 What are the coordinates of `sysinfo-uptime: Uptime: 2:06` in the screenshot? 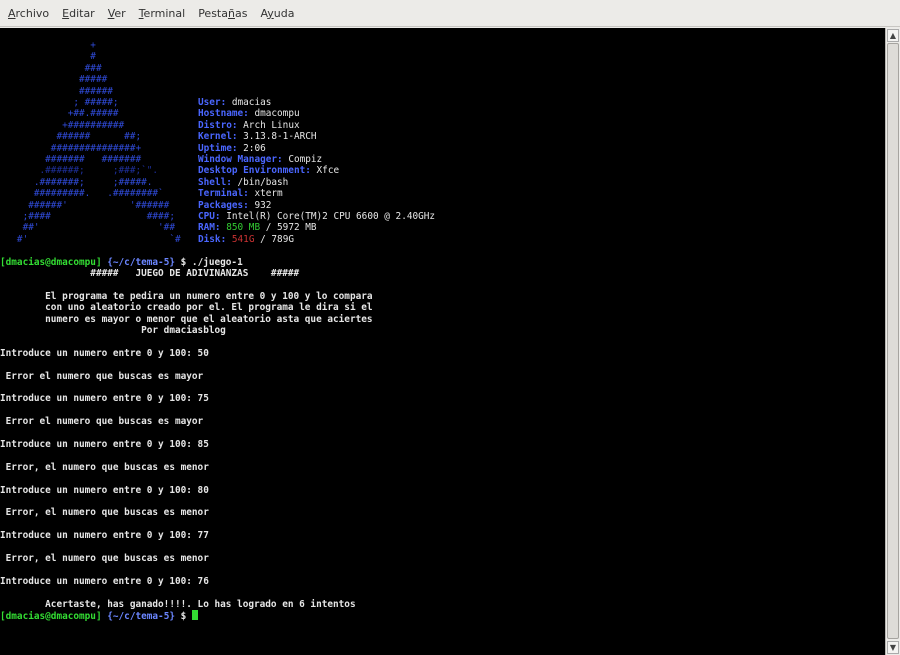 It's located at (232, 148).